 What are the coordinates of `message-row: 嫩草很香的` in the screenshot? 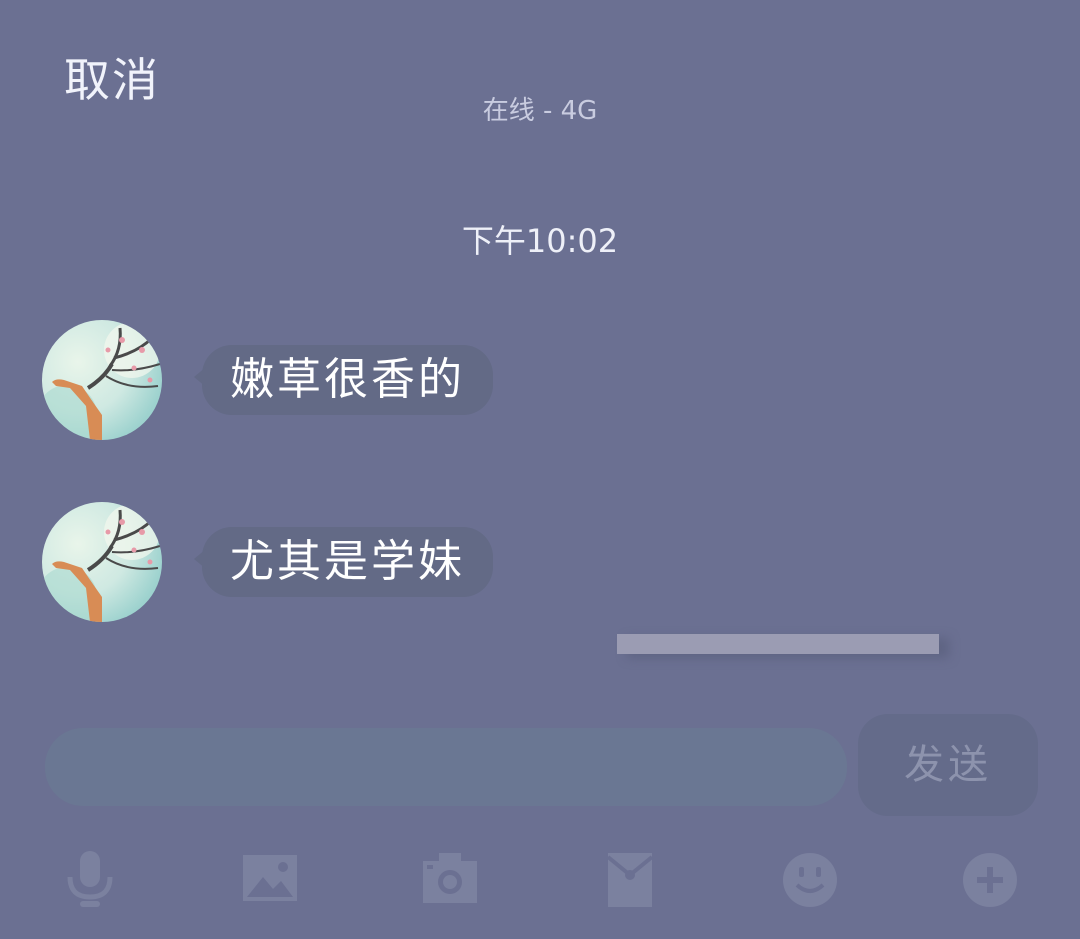 It's located at (392, 380).